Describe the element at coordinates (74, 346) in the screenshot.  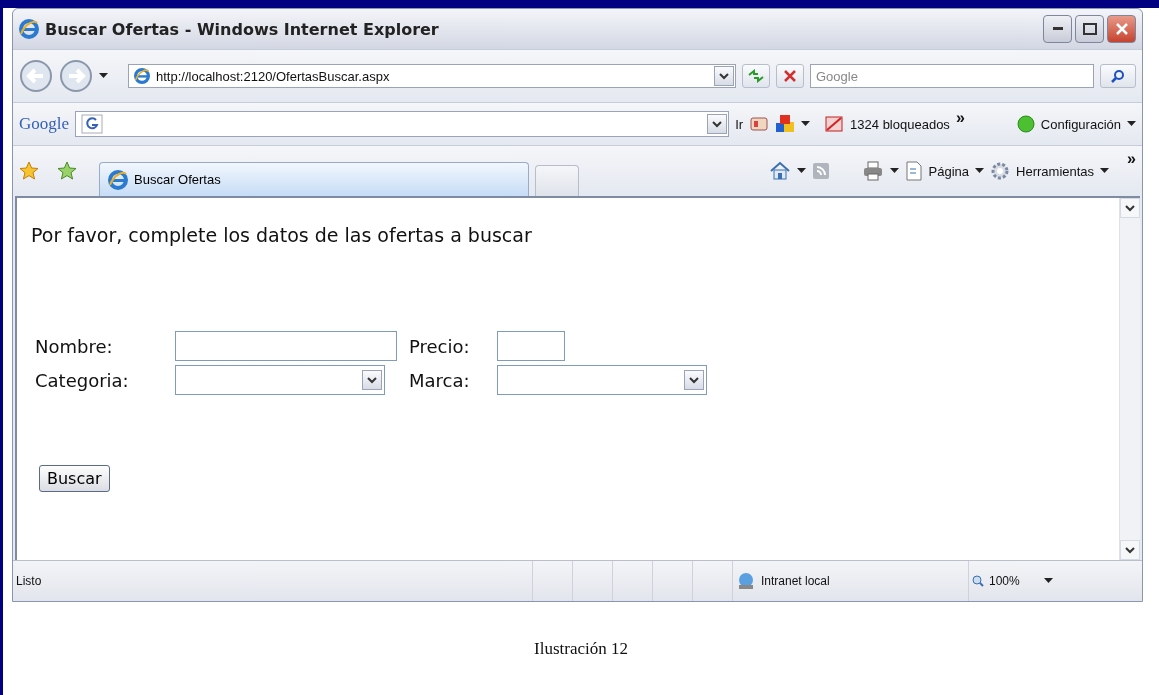
I see `field-label: Nombre:` at that location.